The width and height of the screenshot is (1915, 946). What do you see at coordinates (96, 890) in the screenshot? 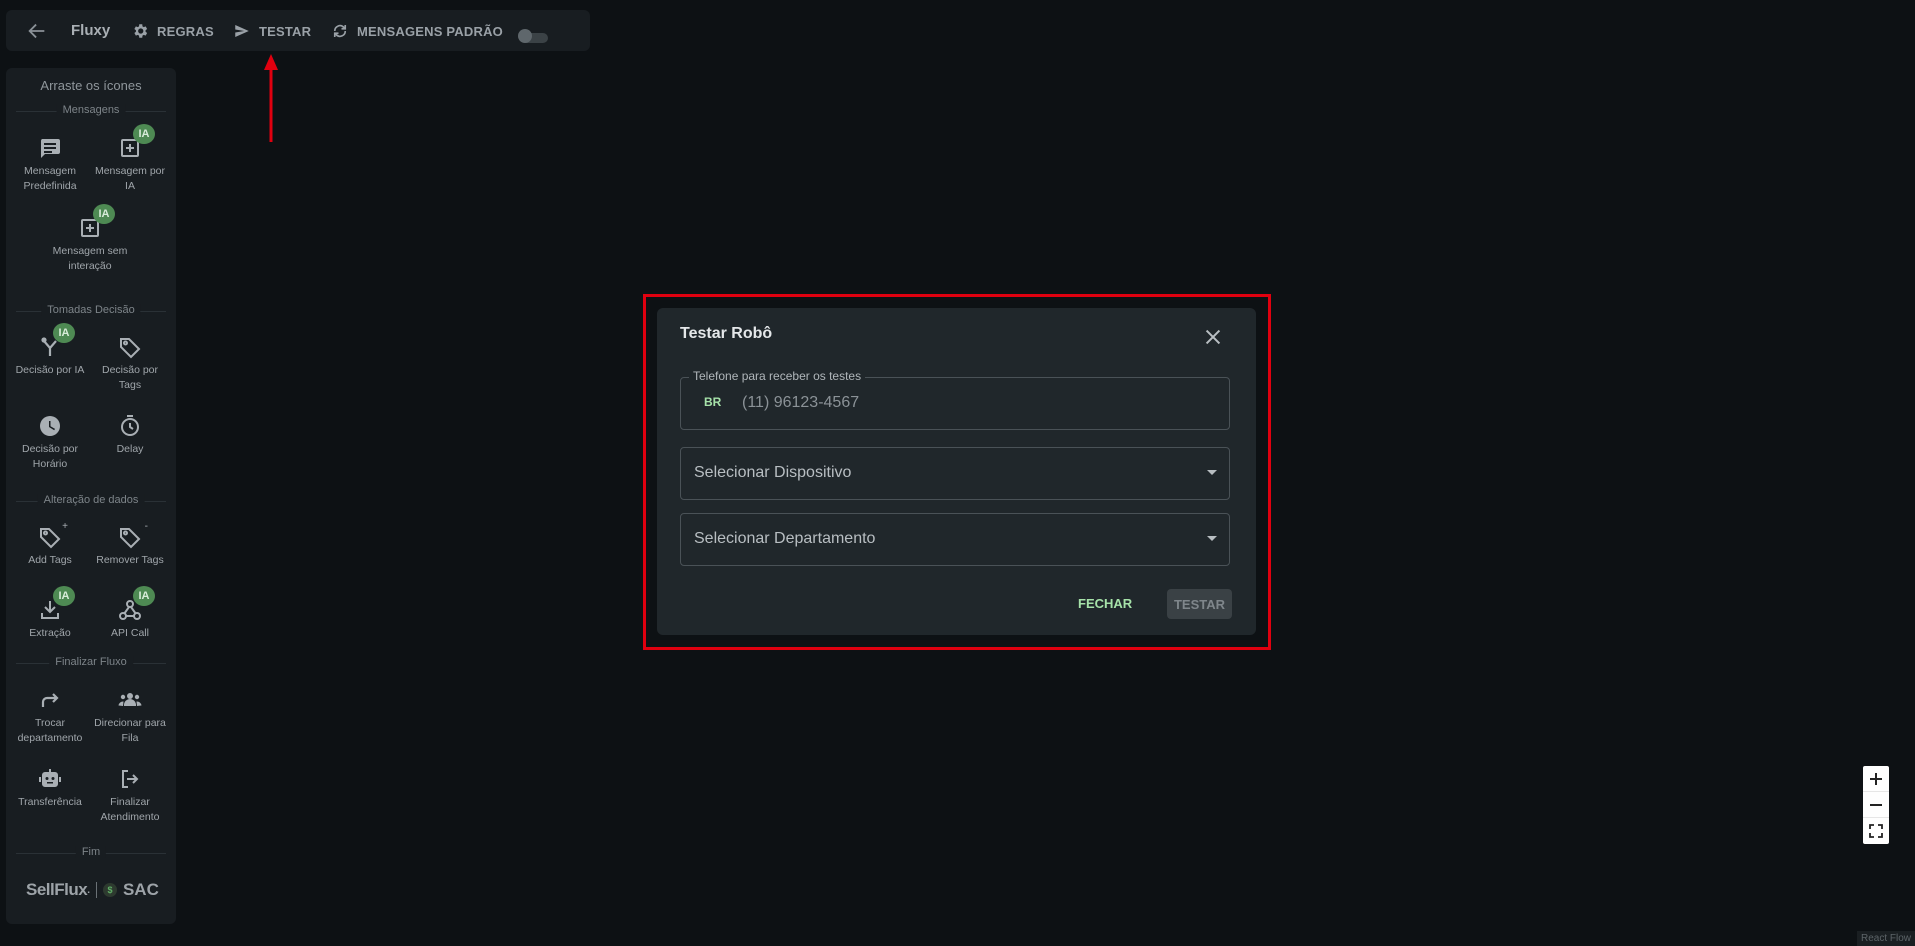
I see `brand-divider` at bounding box center [96, 890].